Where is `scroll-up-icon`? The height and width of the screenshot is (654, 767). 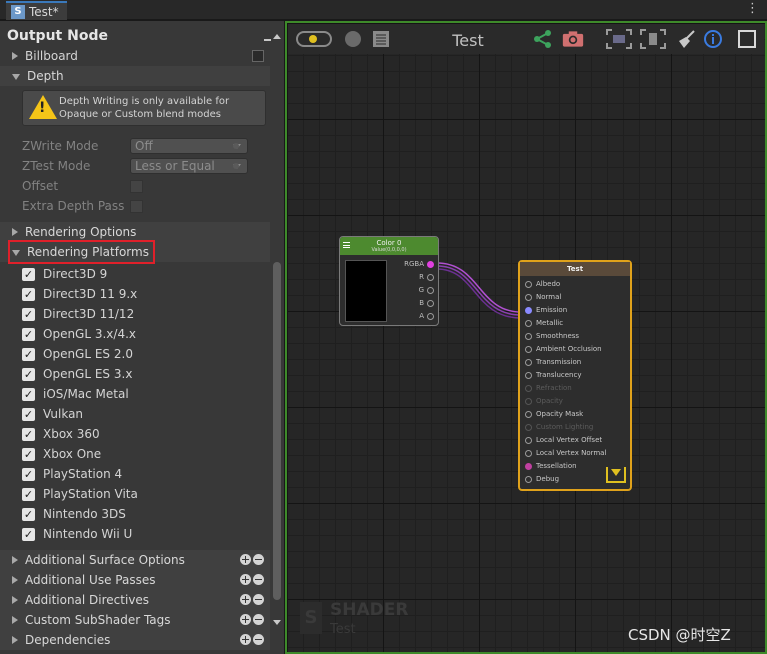 scroll-up-icon is located at coordinates (277, 36).